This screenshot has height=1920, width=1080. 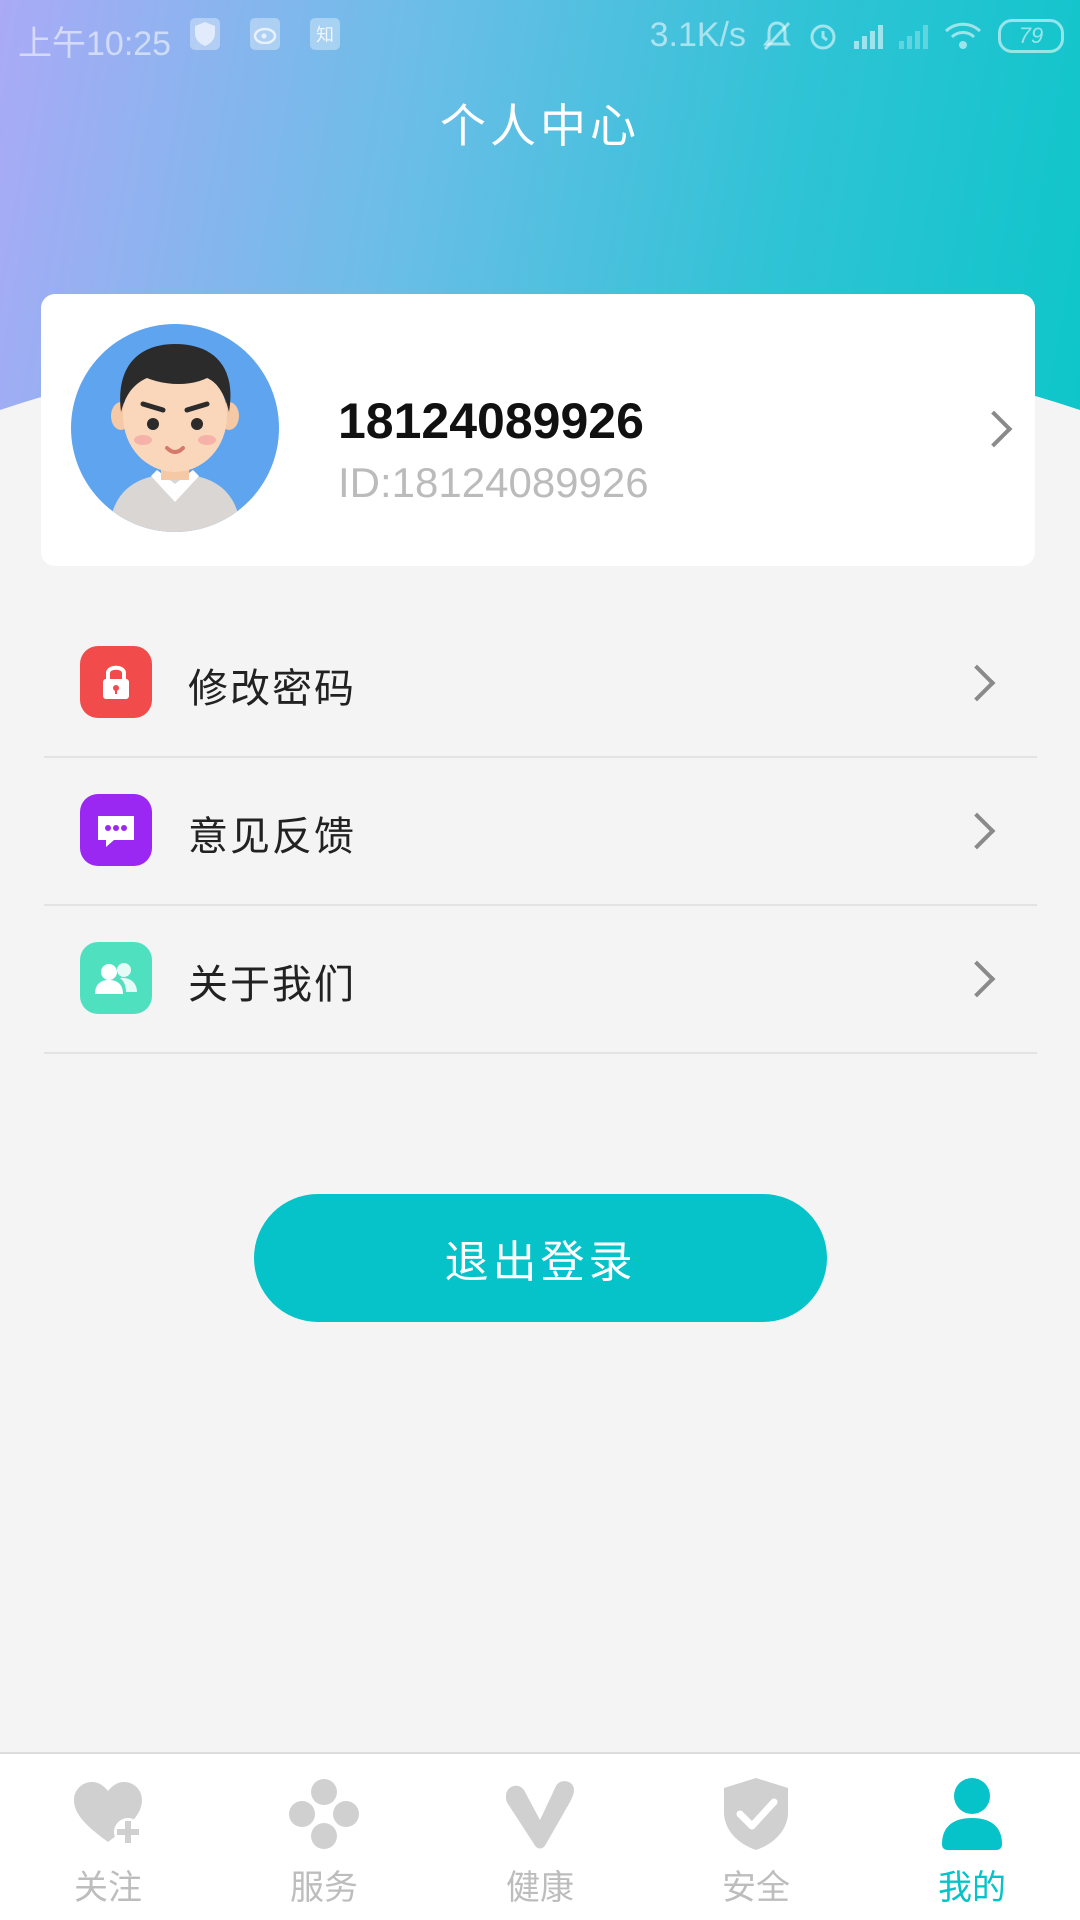 I want to click on nav-item-security: 安全, so click(x=756, y=1837).